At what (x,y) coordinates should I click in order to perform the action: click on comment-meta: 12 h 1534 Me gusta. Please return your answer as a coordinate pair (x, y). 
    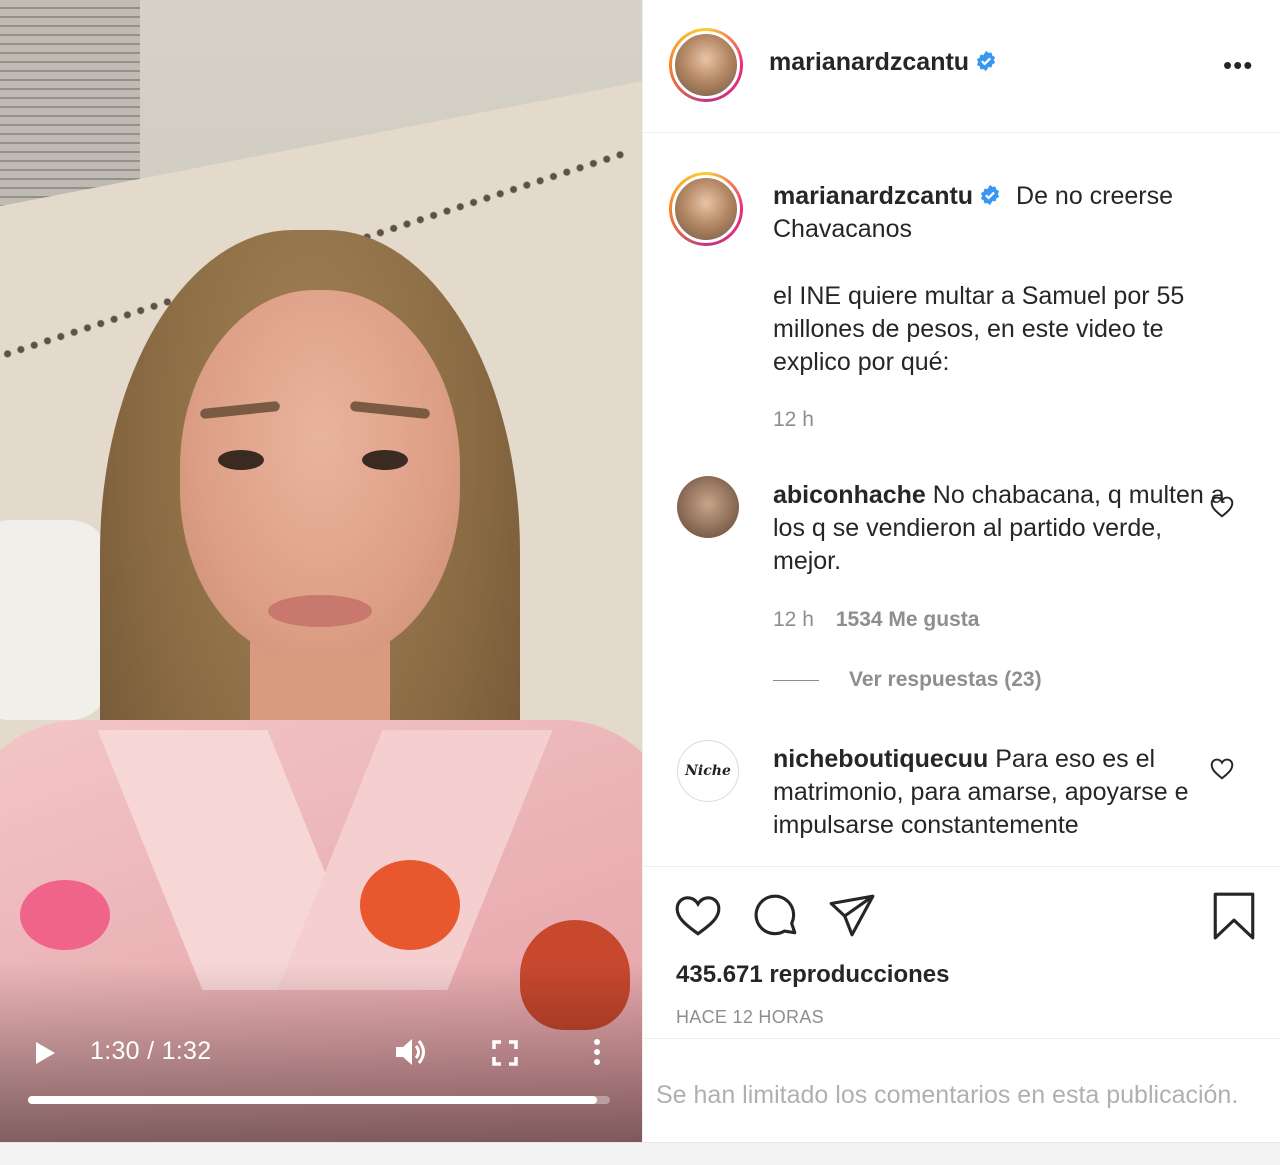
    Looking at the image, I should click on (876, 620).